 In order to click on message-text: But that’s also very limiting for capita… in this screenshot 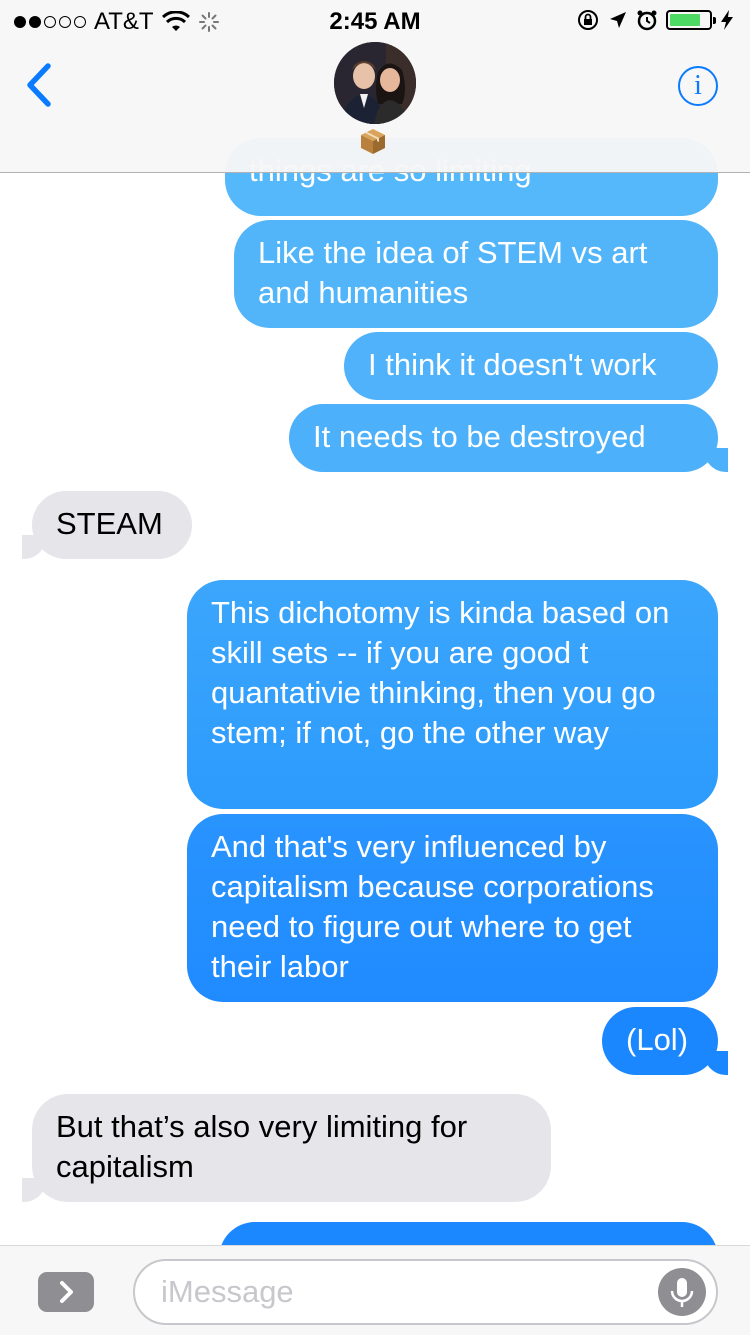, I will do `click(262, 1146)`.